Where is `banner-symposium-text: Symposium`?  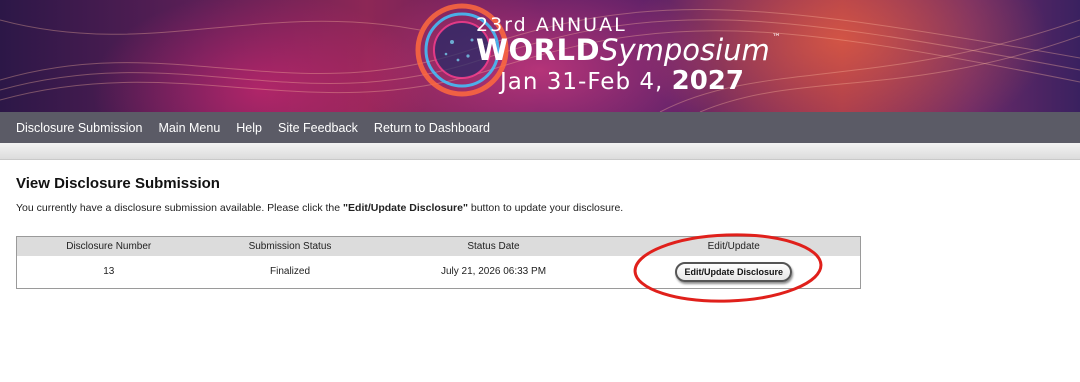
banner-symposium-text: Symposium is located at coordinates (685, 50).